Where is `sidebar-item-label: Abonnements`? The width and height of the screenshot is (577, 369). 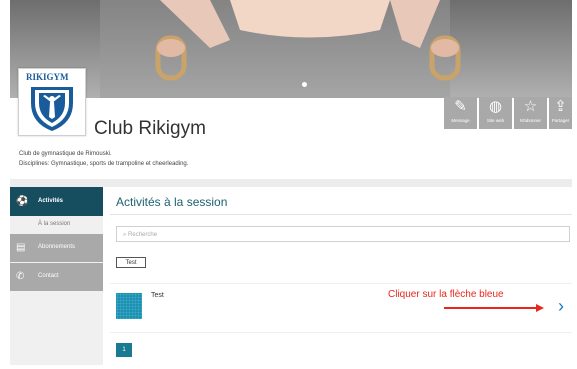
sidebar-item-label: Abonnements is located at coordinates (57, 247).